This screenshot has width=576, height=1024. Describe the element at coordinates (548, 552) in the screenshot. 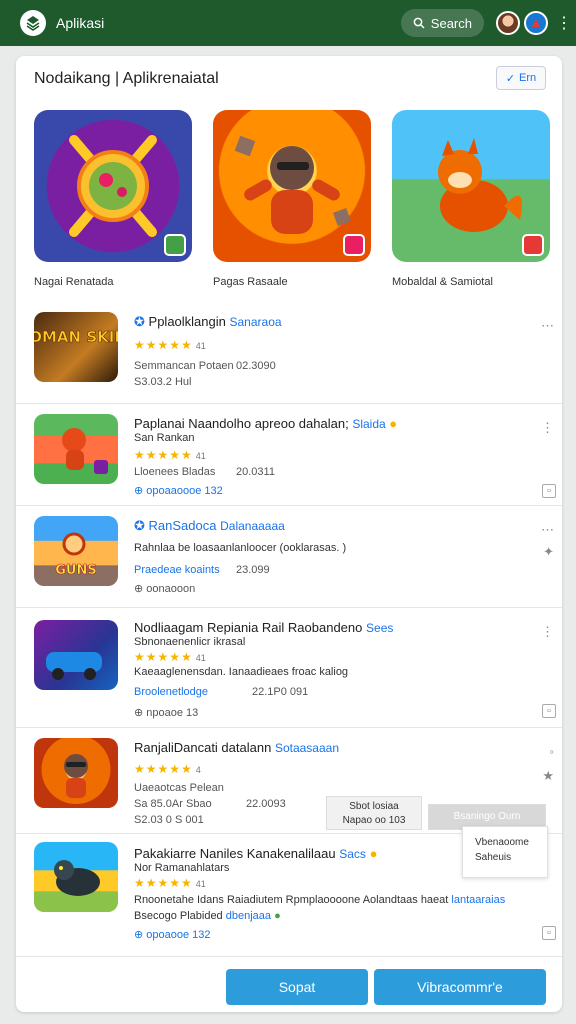

I see `star-icon: ✦` at that location.